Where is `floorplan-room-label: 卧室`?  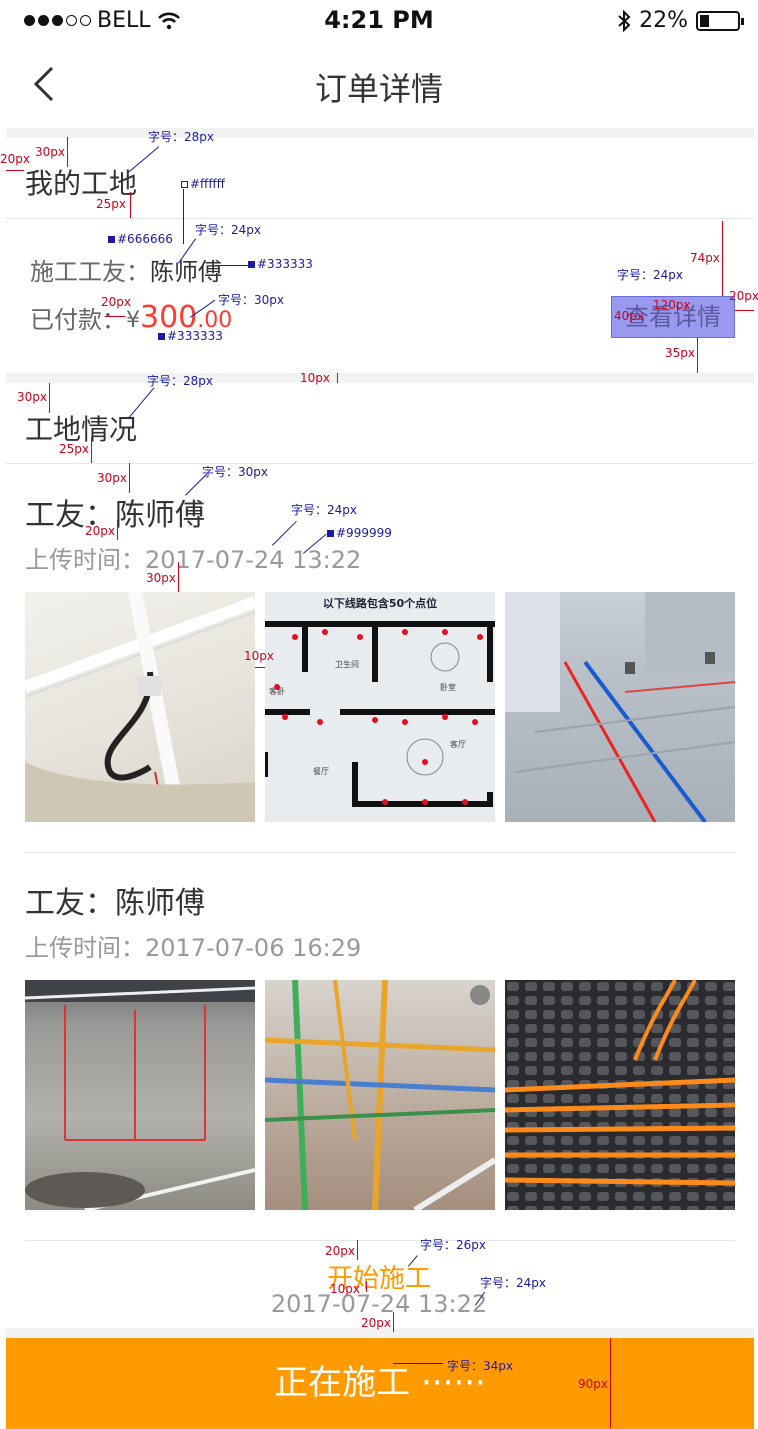
floorplan-room-label: 卧室 is located at coordinates (448, 687).